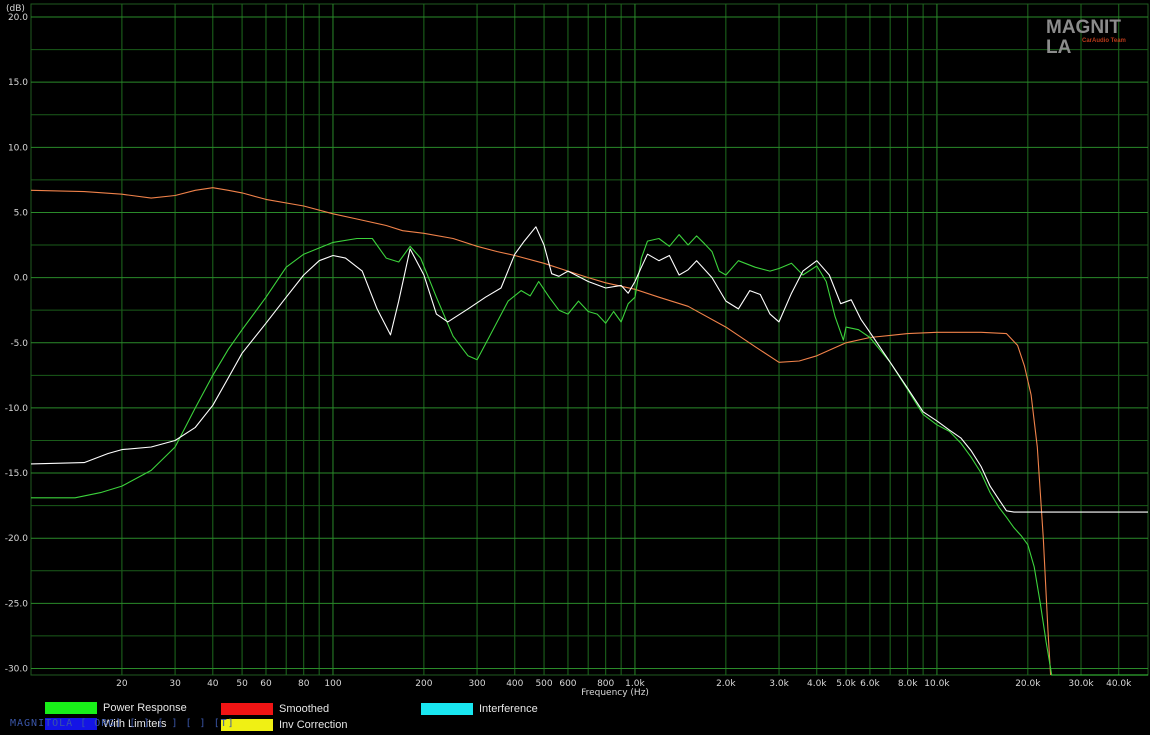 This screenshot has height=735, width=1150. What do you see at coordinates (817, 684) in the screenshot?
I see `x-tick-label: 4.0k` at bounding box center [817, 684].